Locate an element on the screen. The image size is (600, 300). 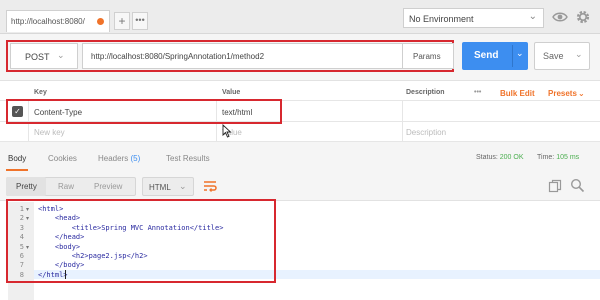
params-button: Params is located at coordinates (428, 56).